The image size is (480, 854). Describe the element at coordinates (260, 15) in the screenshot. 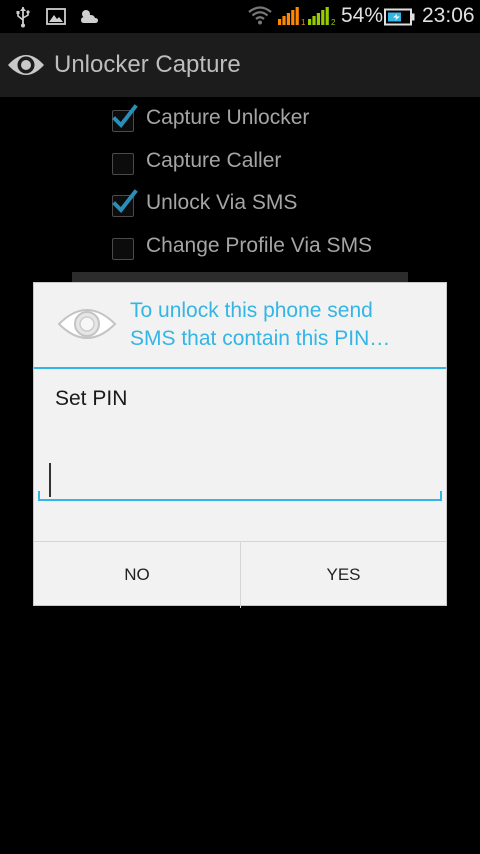

I see `wifi-icon` at that location.